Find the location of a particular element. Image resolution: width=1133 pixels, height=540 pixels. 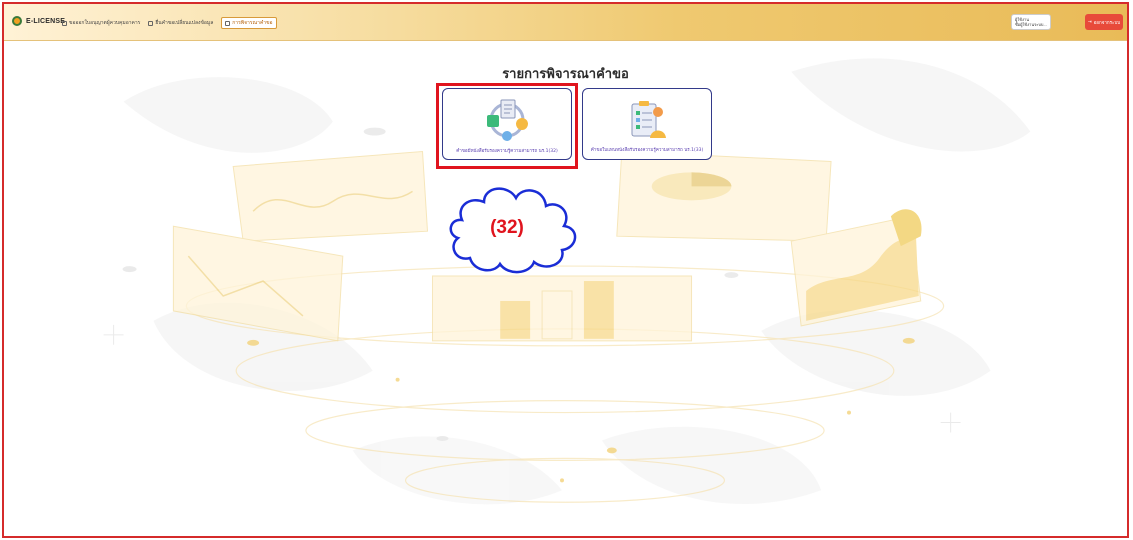

page-title: รายการพิจารณาคำขอ is located at coordinates (565, 74).